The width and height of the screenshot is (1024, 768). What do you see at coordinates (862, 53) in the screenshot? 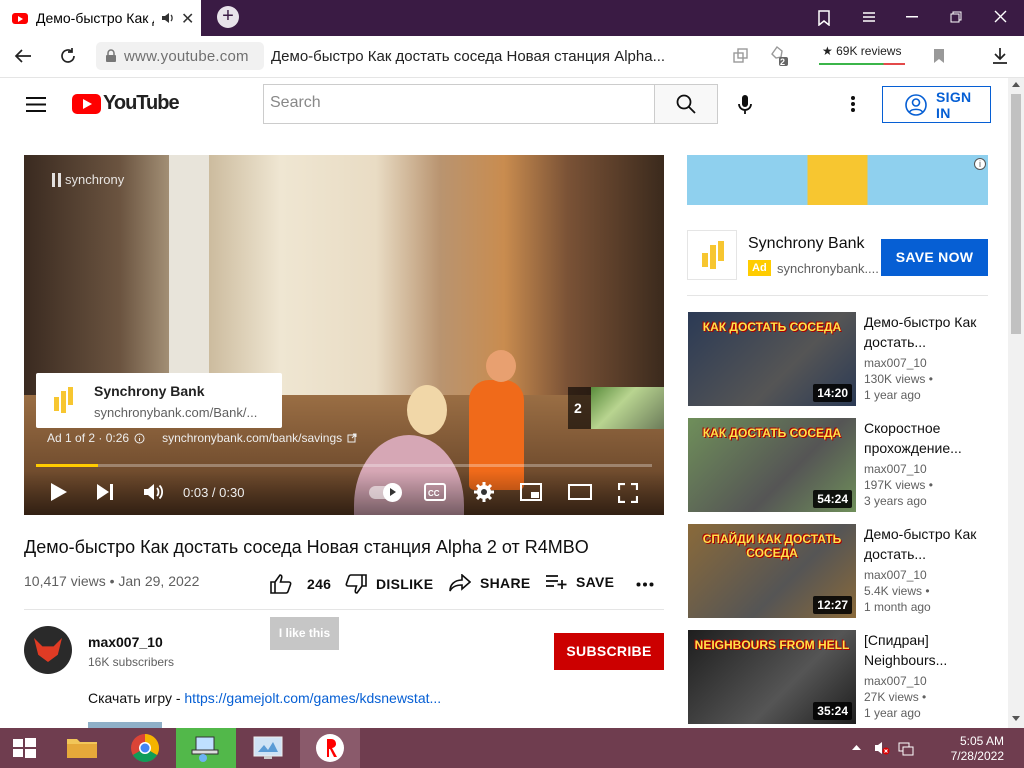
I see `reviews-widget: ★ 69K reviews` at bounding box center [862, 53].